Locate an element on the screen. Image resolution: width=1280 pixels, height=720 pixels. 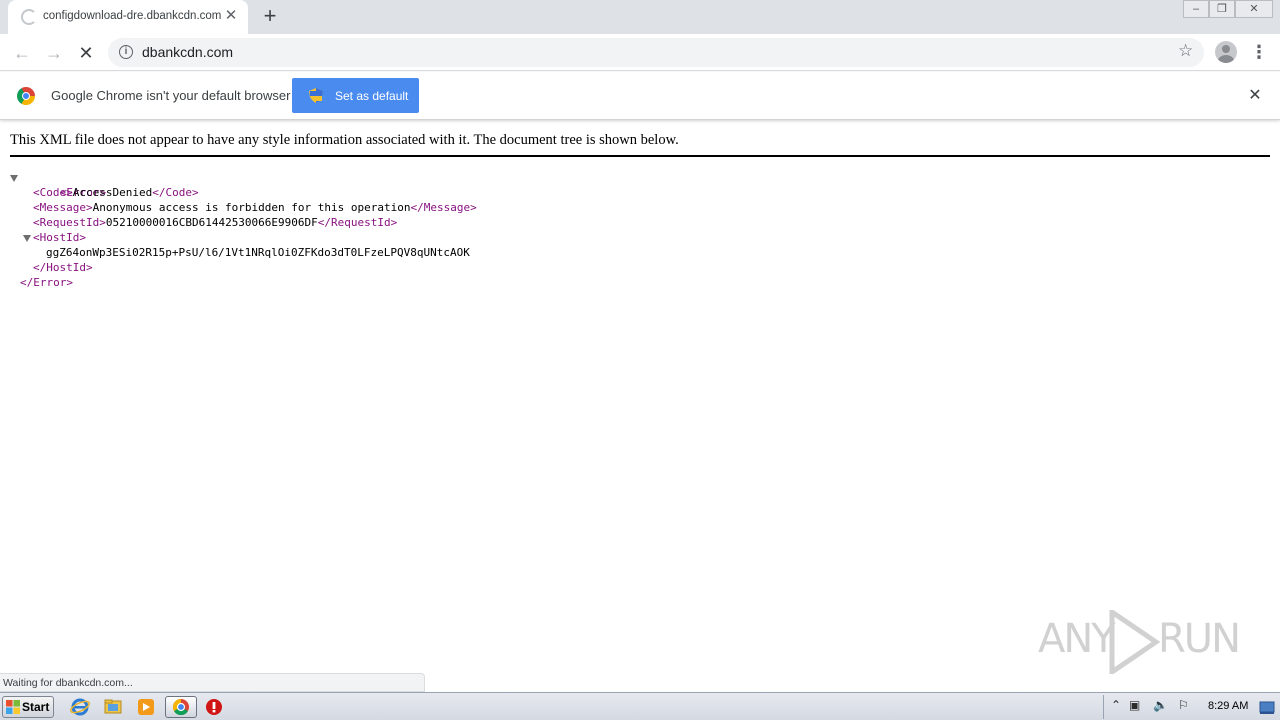
hostid-close-tag: </HostId> is located at coordinates (63, 267).